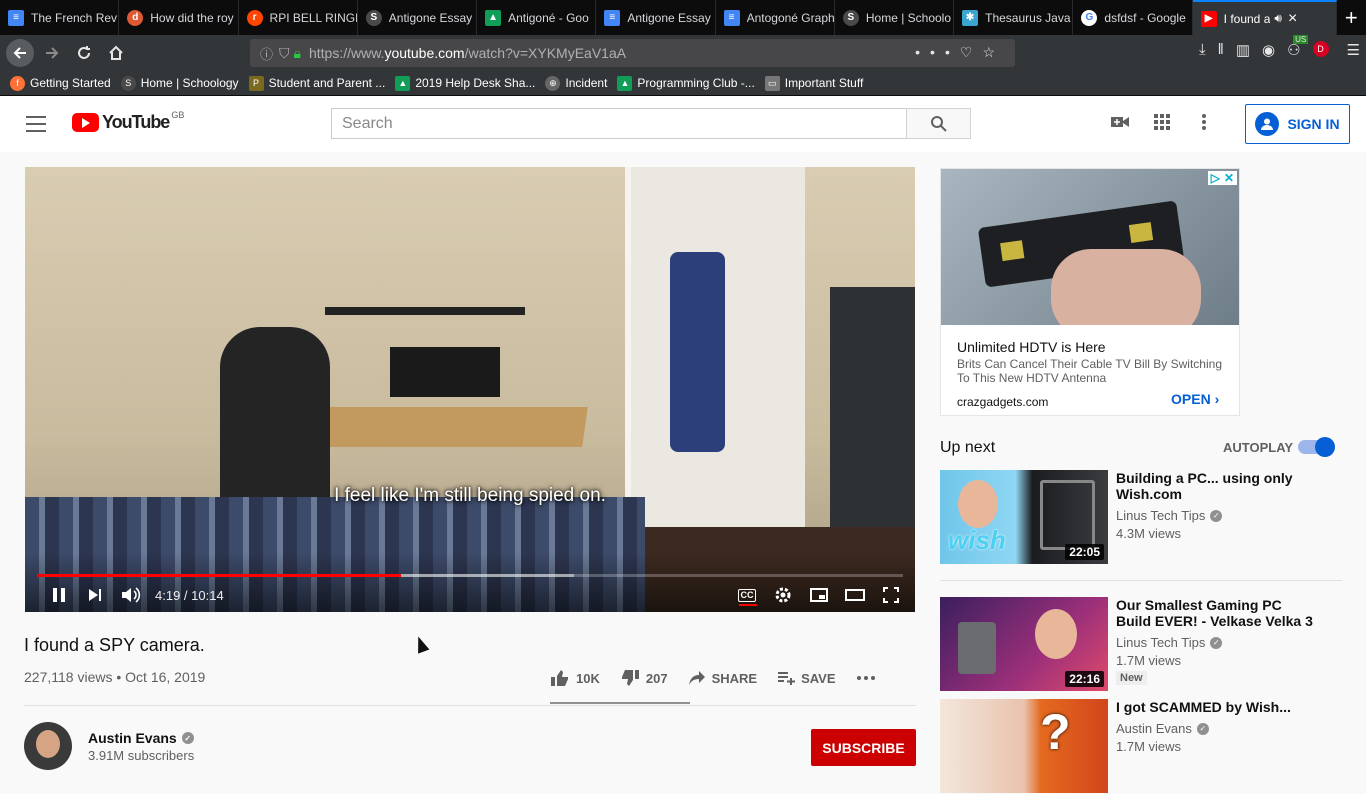 The width and height of the screenshot is (1366, 794). Describe the element at coordinates (1084, 552) in the screenshot. I see `video-duration: 22:05` at that location.